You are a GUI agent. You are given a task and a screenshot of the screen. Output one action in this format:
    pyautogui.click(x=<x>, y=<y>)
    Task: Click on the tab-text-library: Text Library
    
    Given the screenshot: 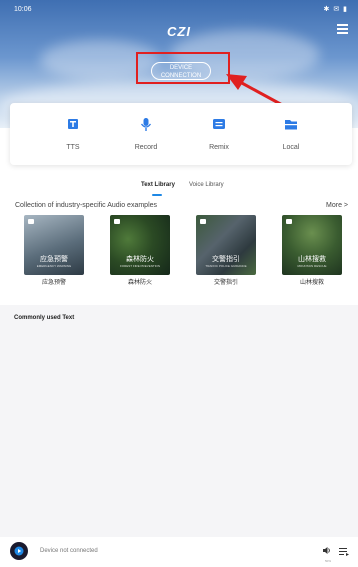 What is the action you would take?
    pyautogui.click(x=158, y=185)
    